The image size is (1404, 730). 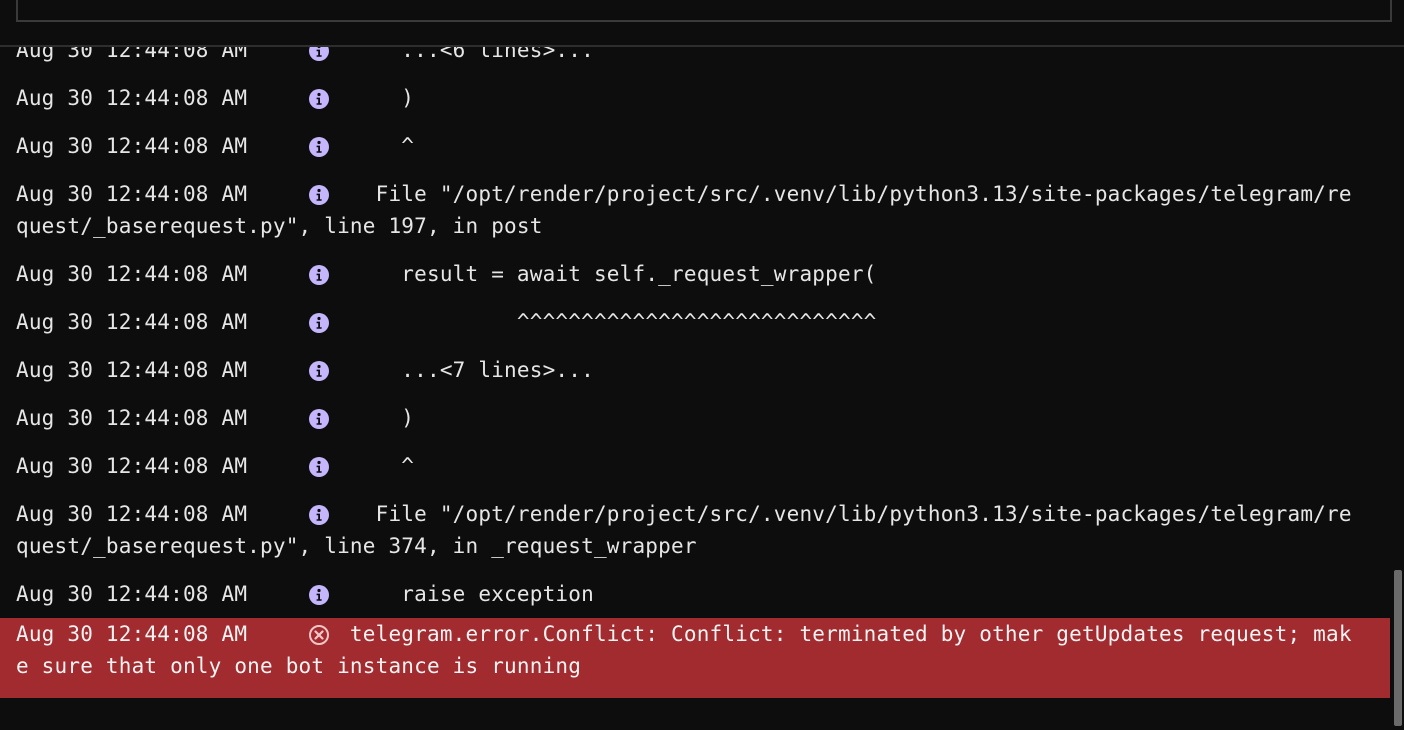 What do you see at coordinates (600, 322) in the screenshot?
I see `log-text: ^^^^^^^^^^^^^^^^^^^^^^^^^^^^` at bounding box center [600, 322].